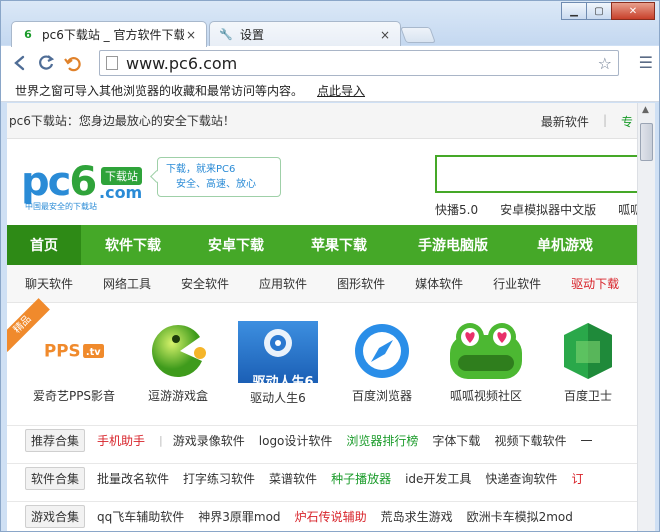  I want to click on scroll-thumb, so click(646, 142).